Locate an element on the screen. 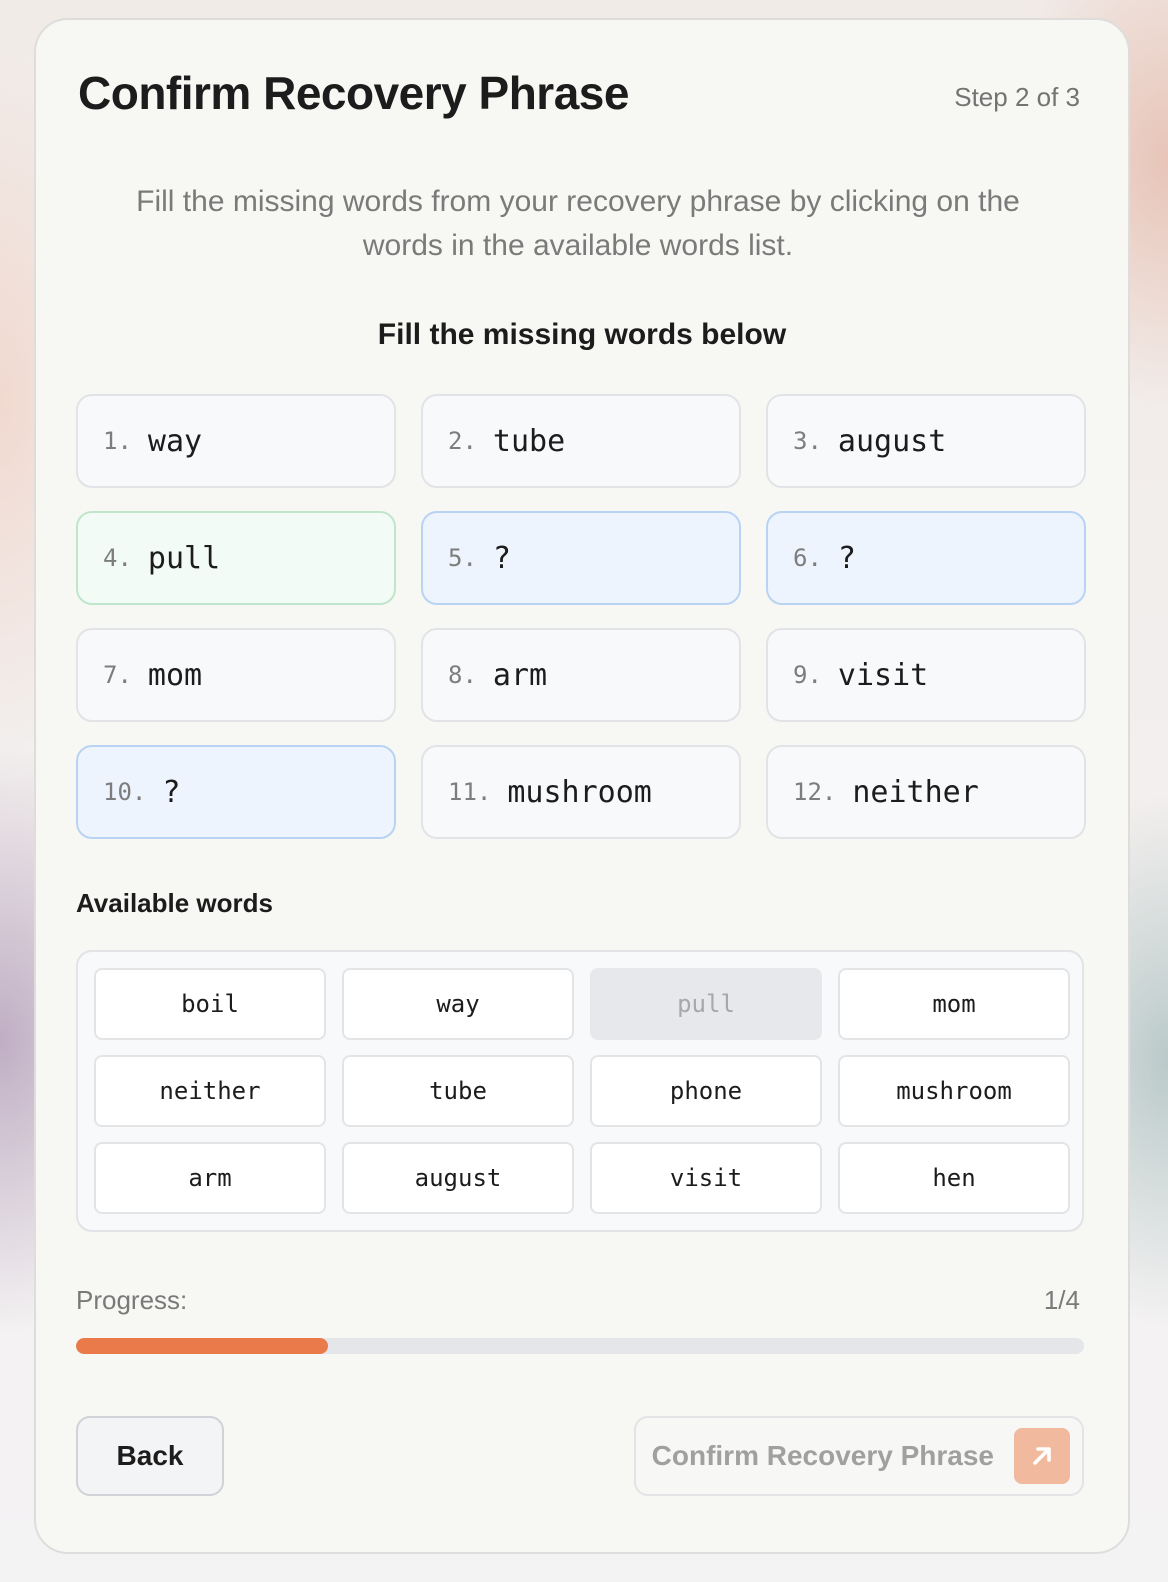 The width and height of the screenshot is (1168, 1582). arrow-up-right-icon is located at coordinates (1042, 1456).